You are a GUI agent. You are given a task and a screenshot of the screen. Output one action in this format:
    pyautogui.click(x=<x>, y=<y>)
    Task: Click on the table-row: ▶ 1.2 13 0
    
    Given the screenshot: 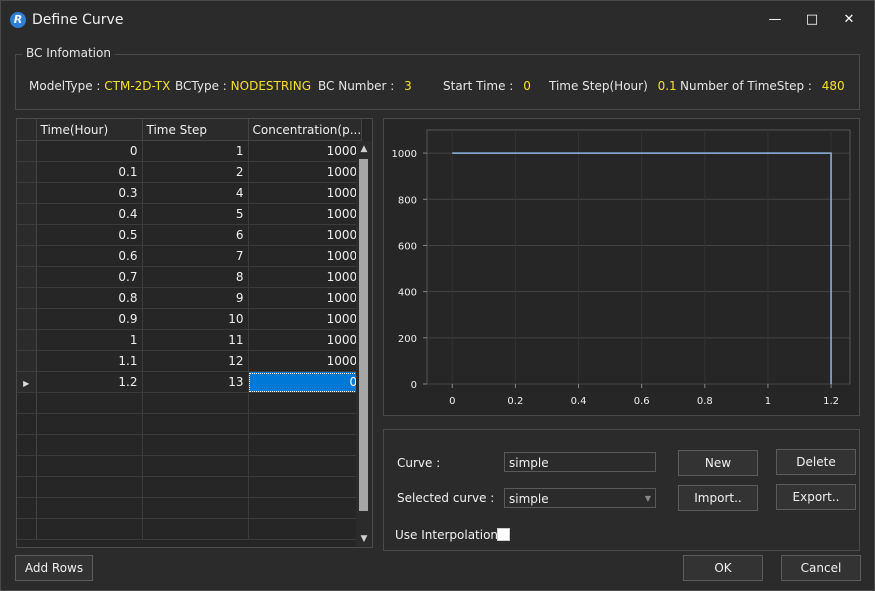 What is the action you would take?
    pyautogui.click(x=190, y=382)
    